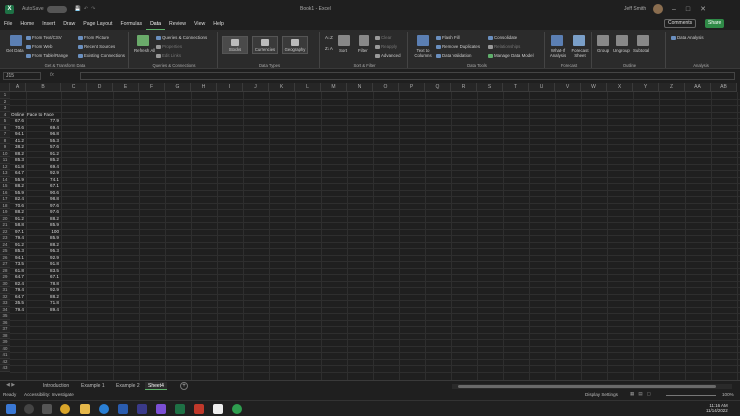 Image resolution: width=740 pixels, height=416 pixels. Describe the element at coordinates (156, 24) in the screenshot. I see `menu-tab-data: Data` at that location.